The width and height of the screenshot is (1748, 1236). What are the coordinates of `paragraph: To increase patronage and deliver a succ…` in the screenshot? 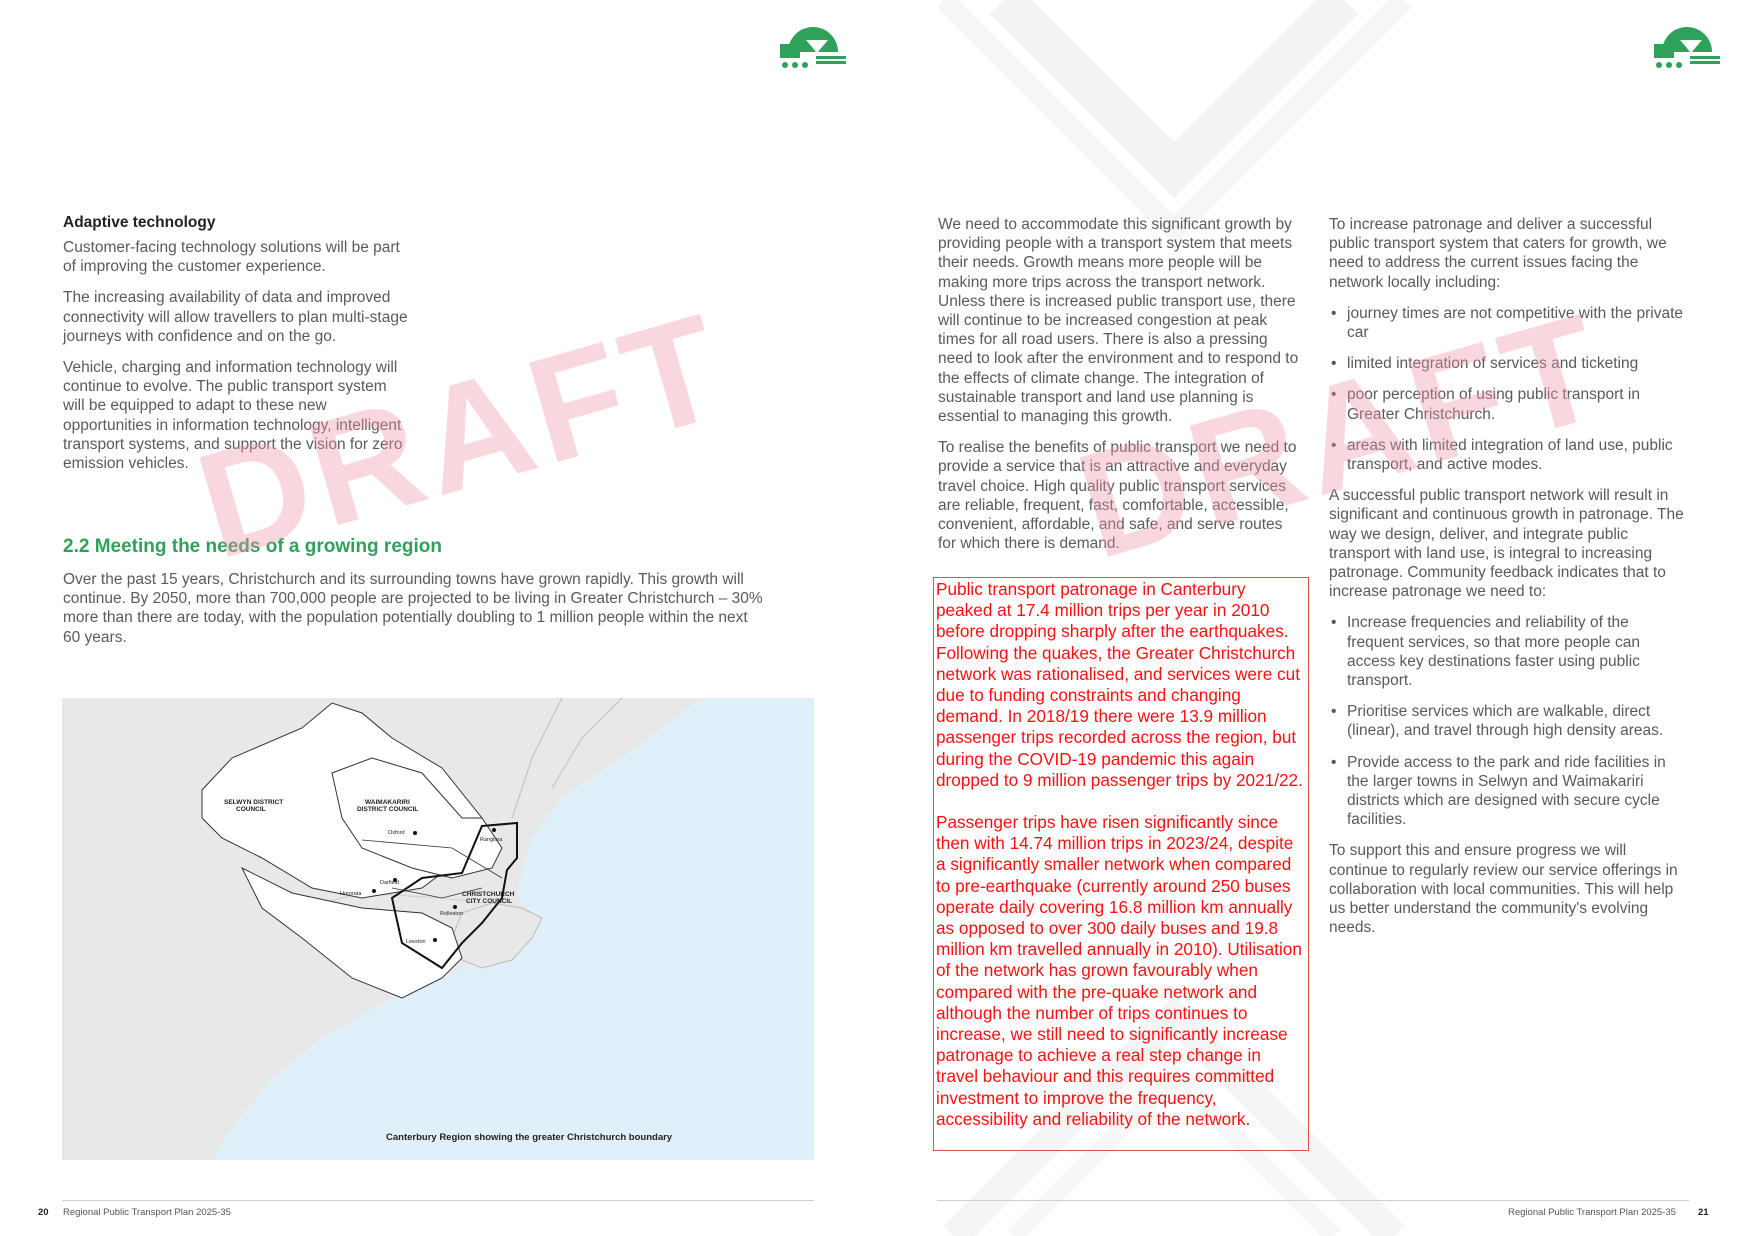 It's located at (1498, 253).